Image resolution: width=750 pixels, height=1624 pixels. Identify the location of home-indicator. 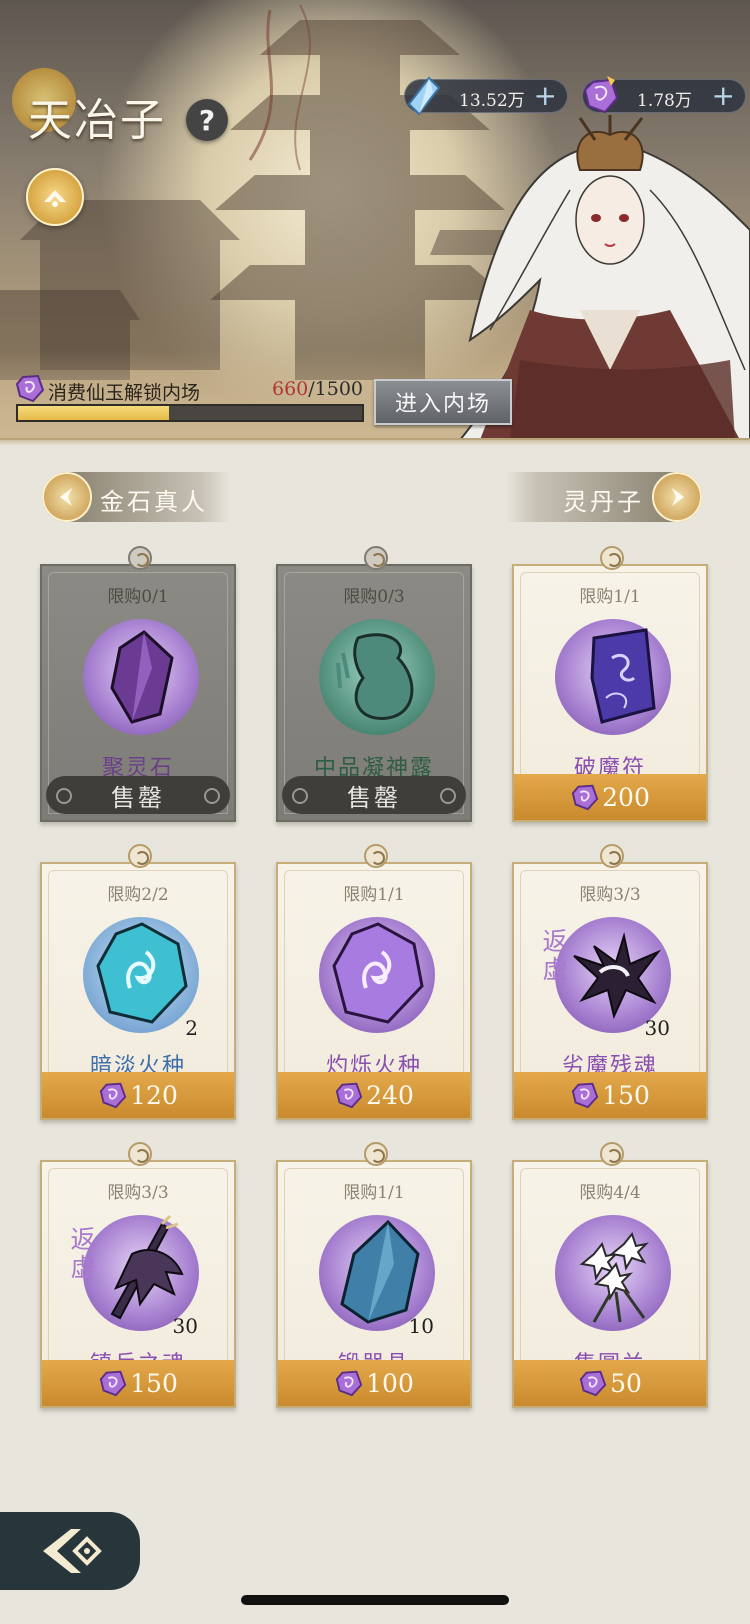
(375, 1600).